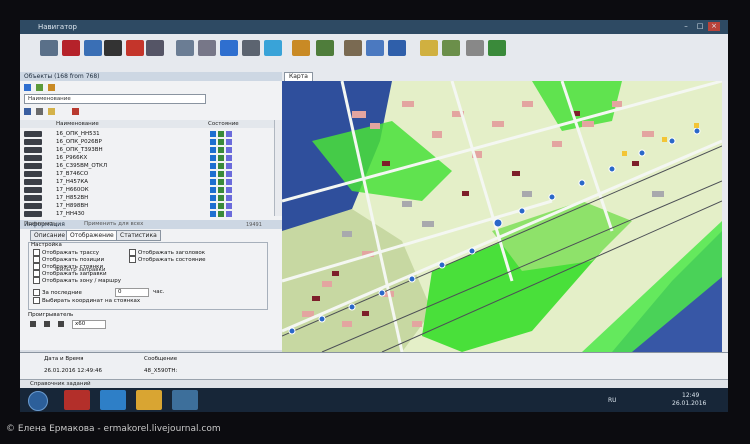 This screenshot has width=750, height=444. Describe the element at coordinates (147, 174) in the screenshot. I see `object-row: 17_В746СО` at that location.